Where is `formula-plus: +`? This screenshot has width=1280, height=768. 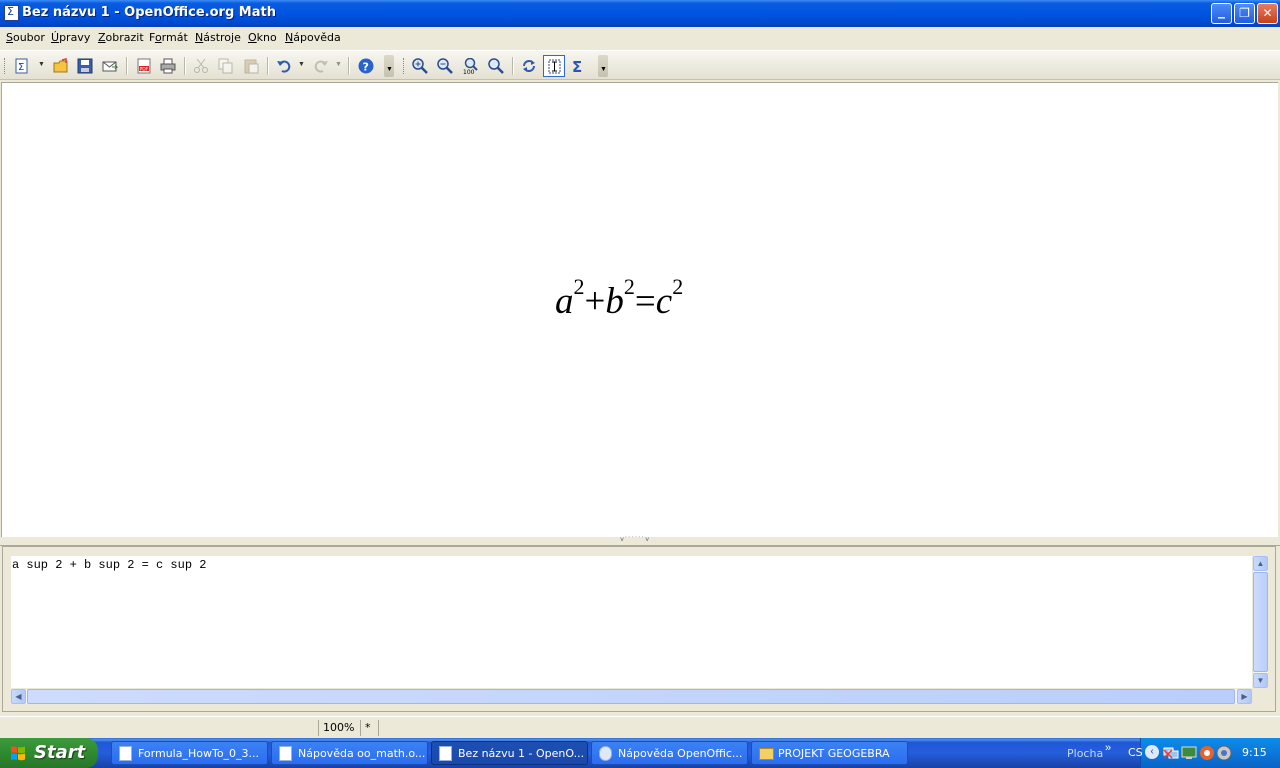
formula-plus: + is located at coordinates (595, 301).